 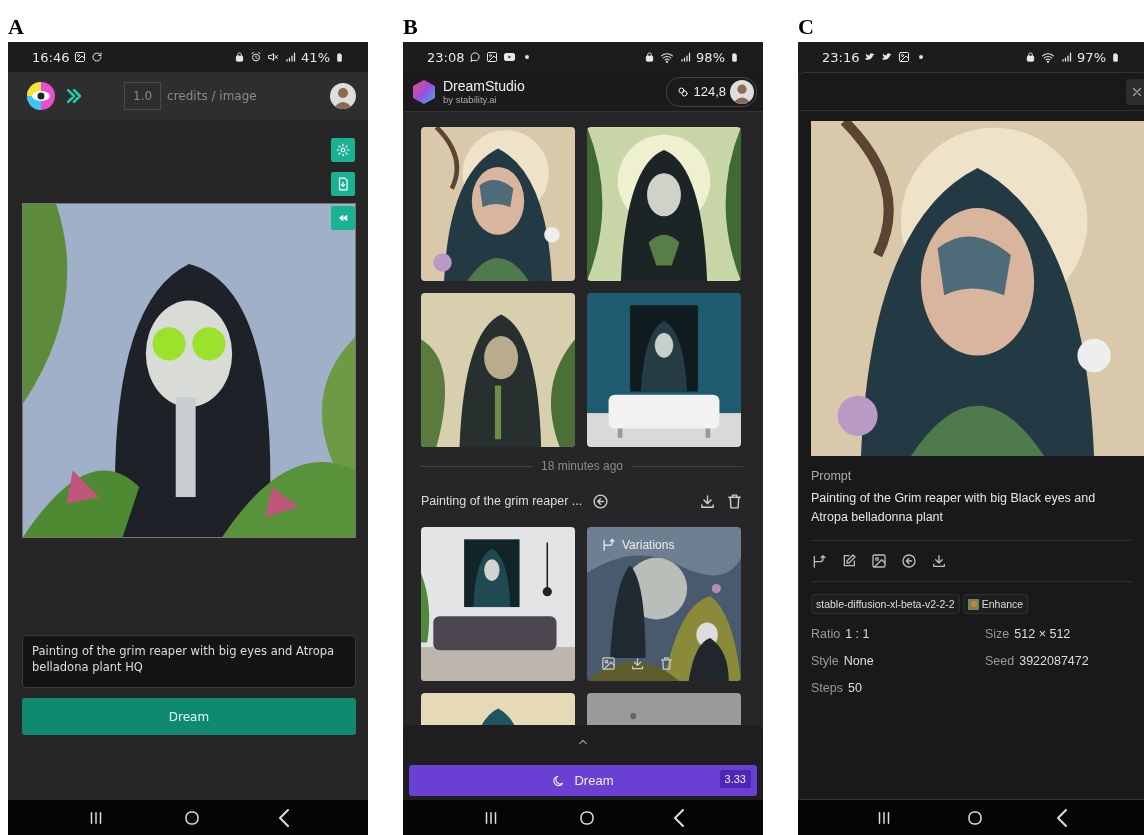 What do you see at coordinates (189, 716) in the screenshot?
I see `dream-button: Dream` at bounding box center [189, 716].